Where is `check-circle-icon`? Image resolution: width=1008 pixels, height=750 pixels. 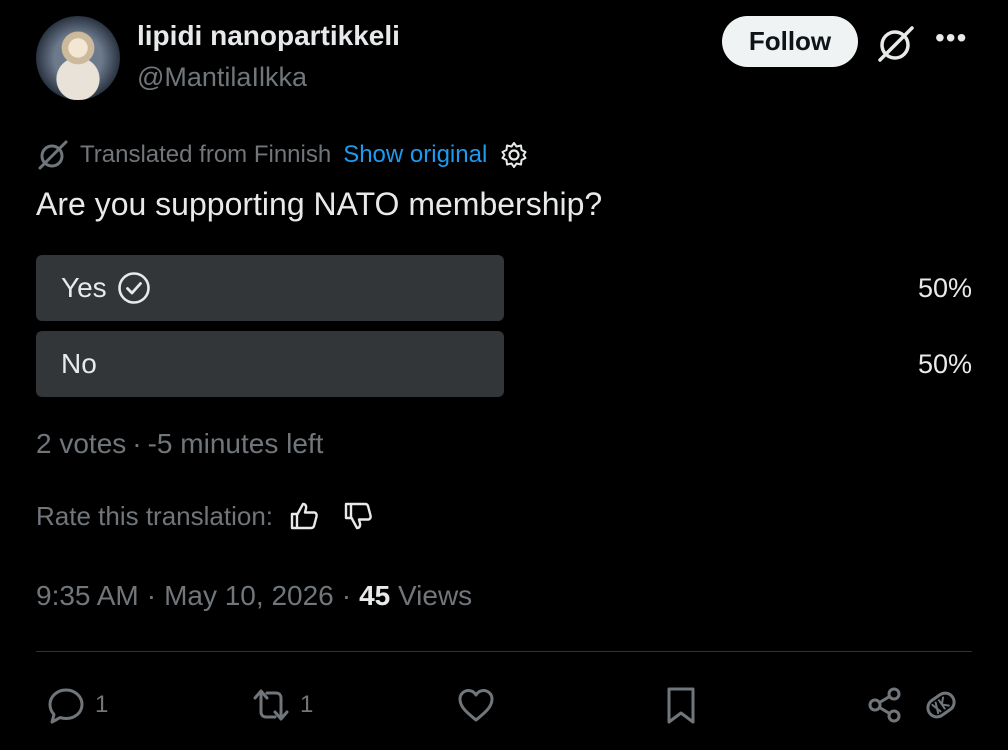
check-circle-icon is located at coordinates (133, 288).